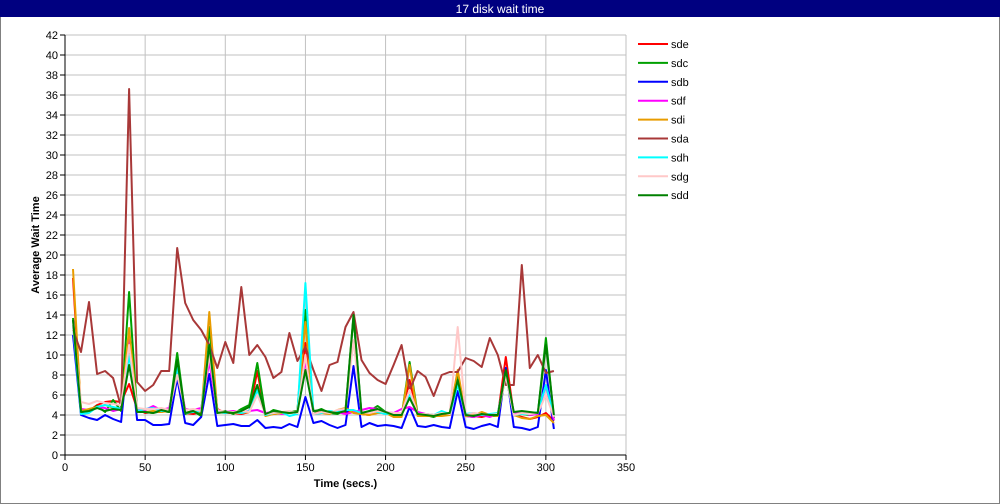 This screenshot has width=1000, height=504. I want to click on tick-label: 32, so click(52, 136).